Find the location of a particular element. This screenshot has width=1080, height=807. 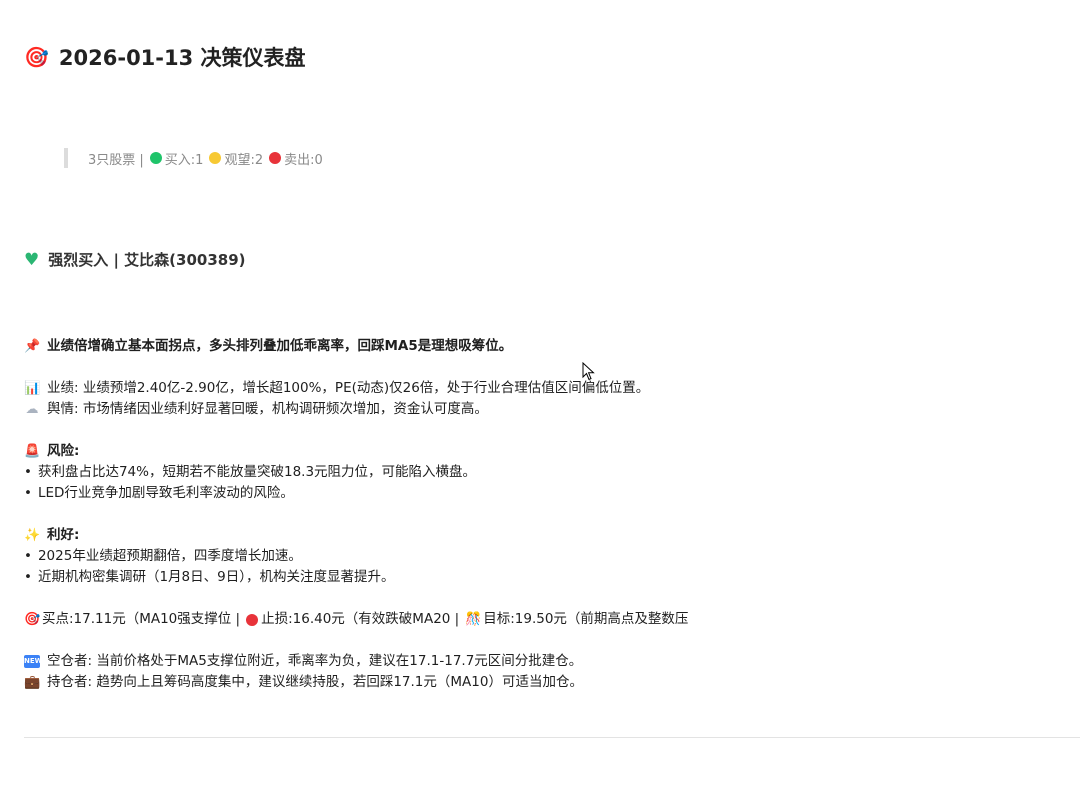

page-title: 🎯 2026-01-13 决策仪表盘 is located at coordinates (165, 57).